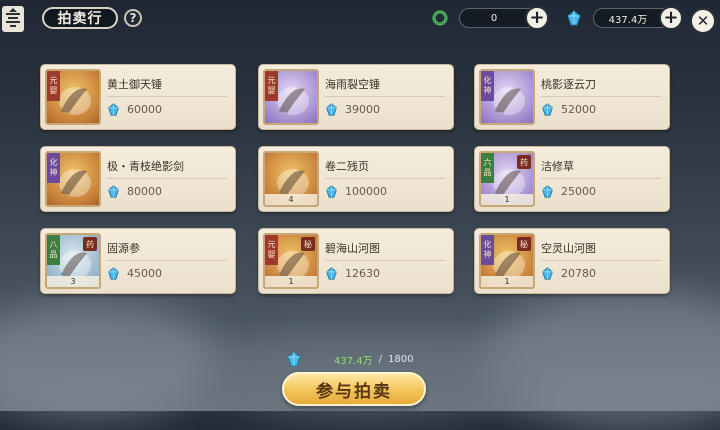 Image resolution: width=720 pixels, height=430 pixels. Describe the element at coordinates (568, 84) in the screenshot. I see `item-name: 桃影逐云刀` at that location.